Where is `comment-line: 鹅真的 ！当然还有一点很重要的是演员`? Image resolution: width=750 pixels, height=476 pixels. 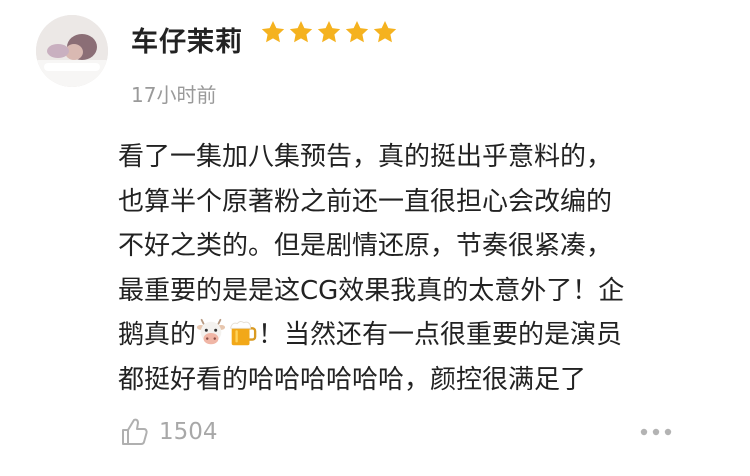
comment-line: 鹅真的 ！当然还有一点很重要的是演员 is located at coordinates (418, 335).